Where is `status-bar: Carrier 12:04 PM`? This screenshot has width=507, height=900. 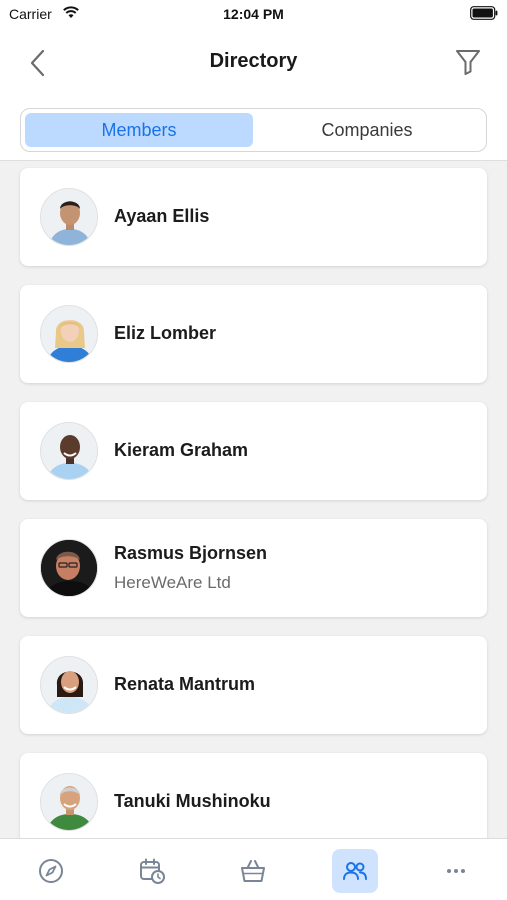 status-bar: Carrier 12:04 PM is located at coordinates (253, 14).